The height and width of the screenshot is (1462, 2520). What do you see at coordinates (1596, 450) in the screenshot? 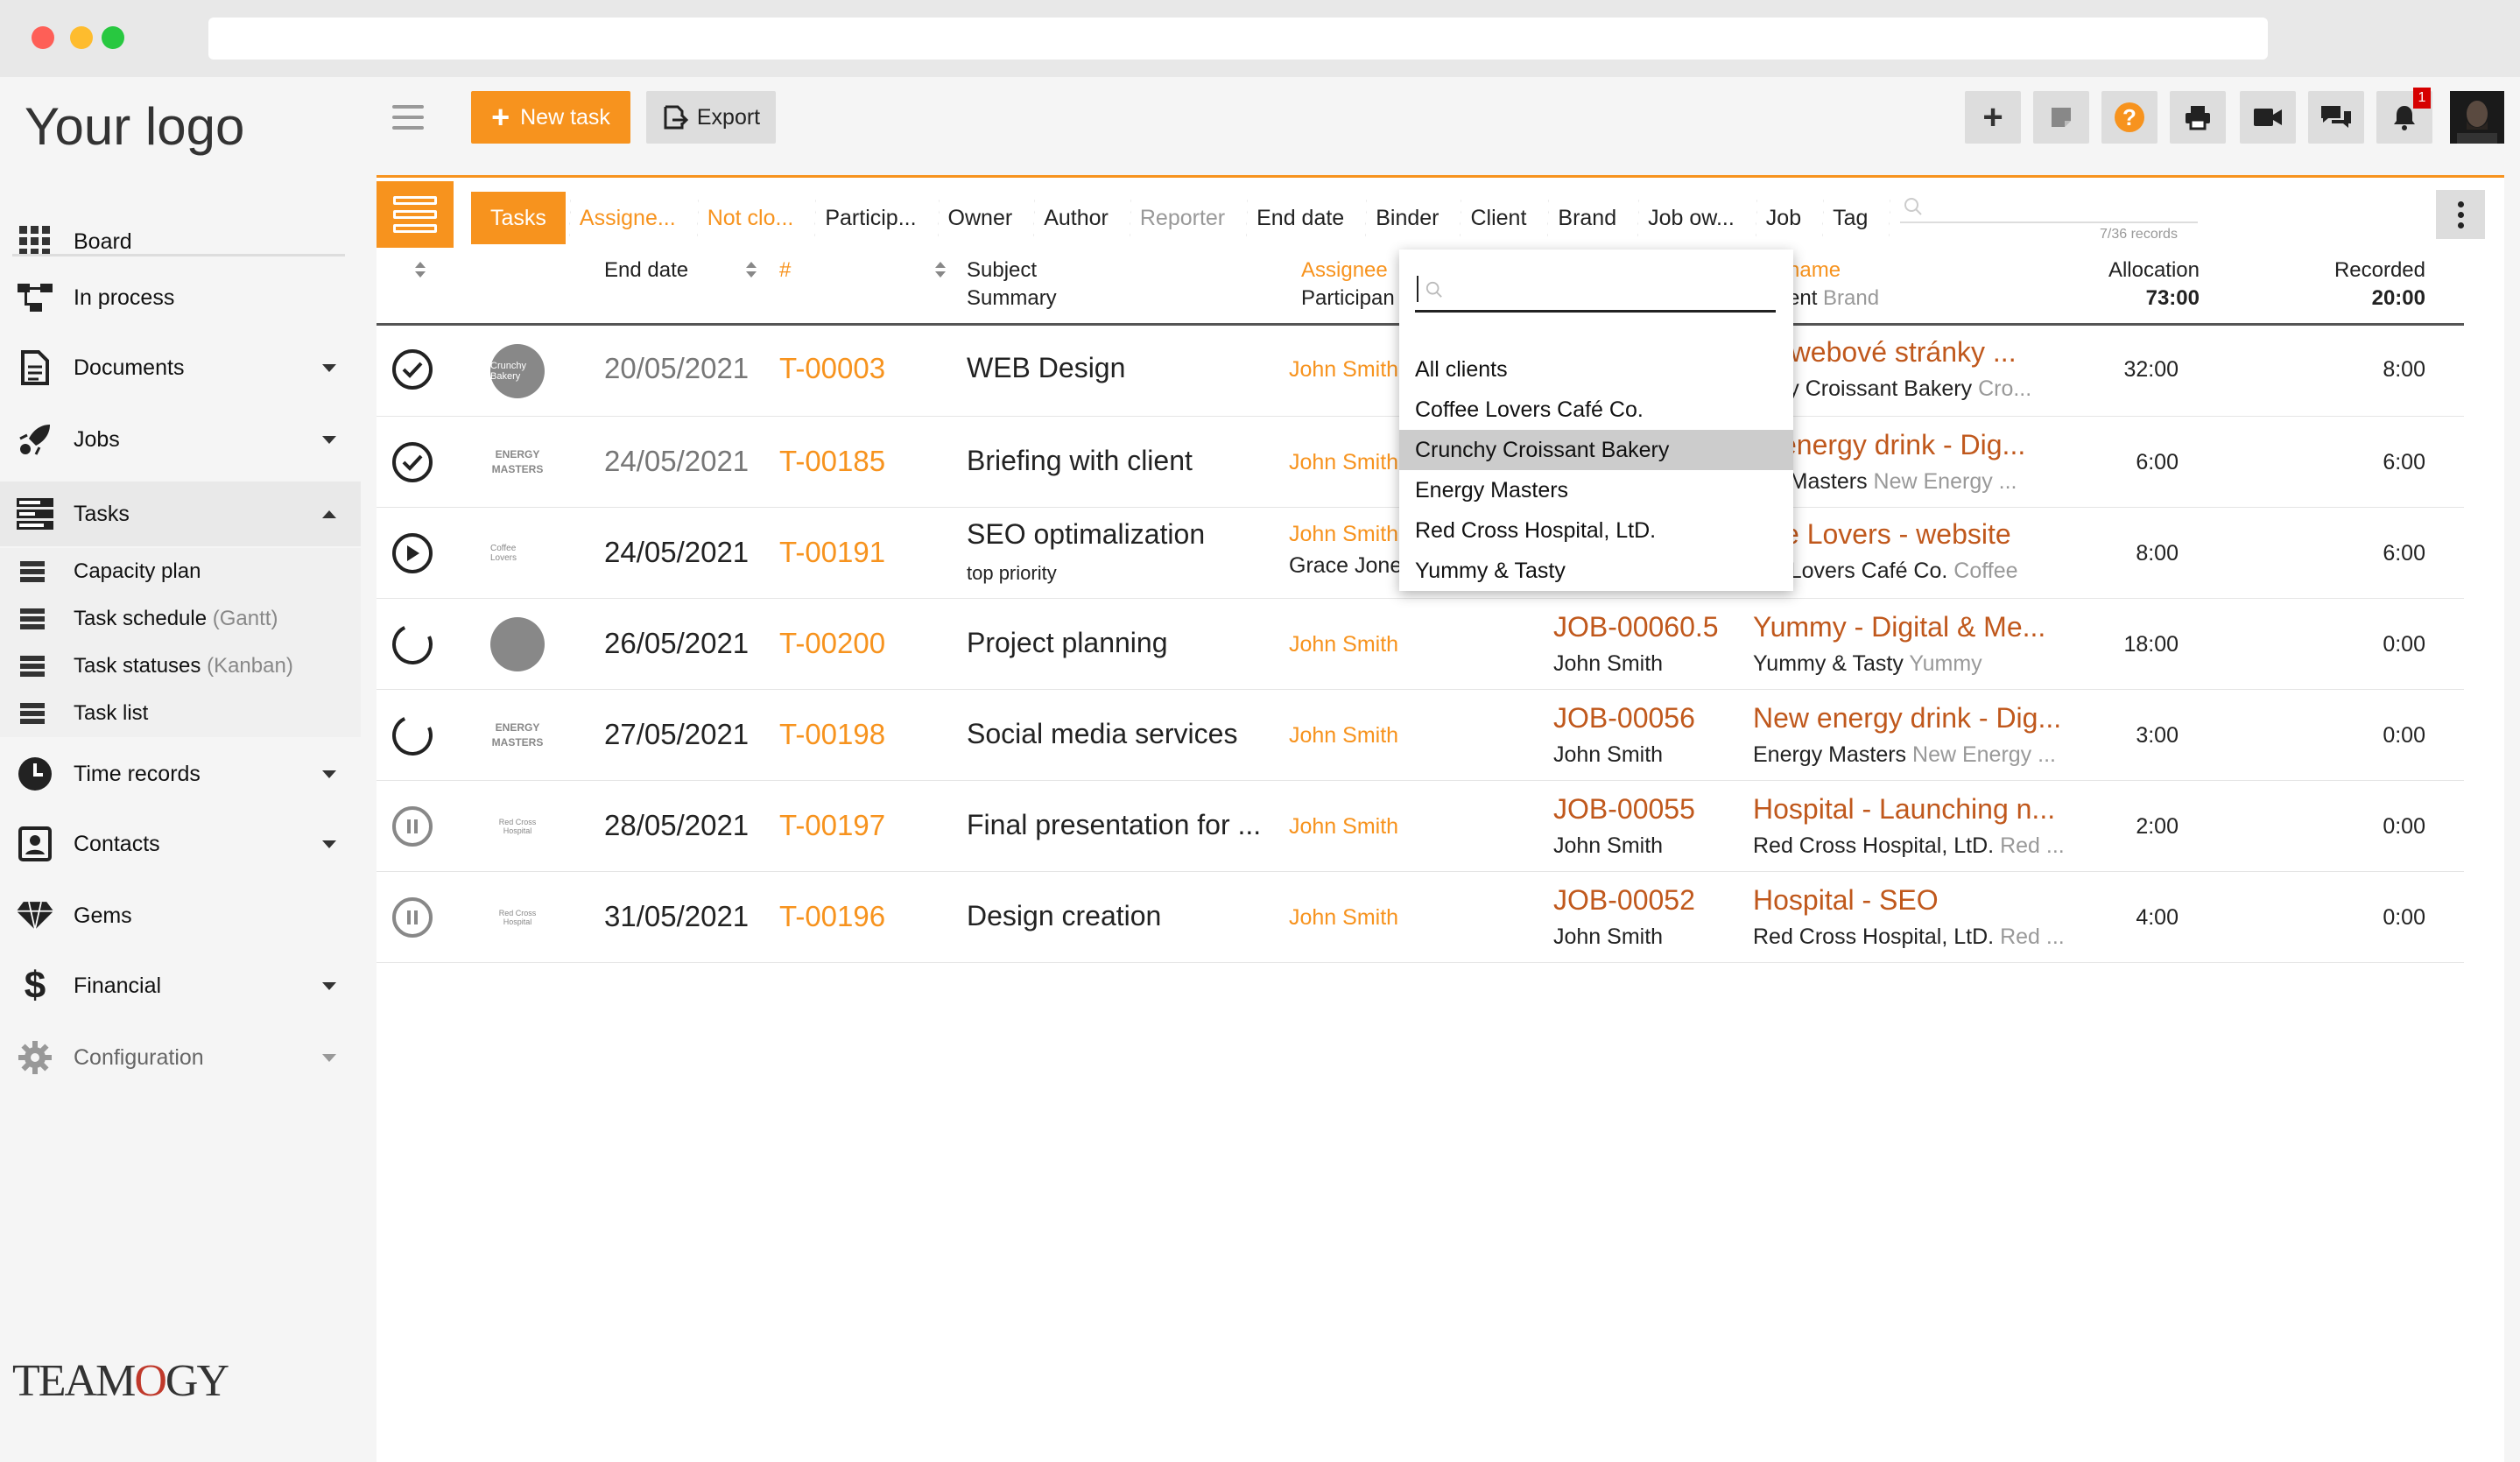
I see `dropdown-option-highlighted: Crunchy Croissant Bakery` at bounding box center [1596, 450].